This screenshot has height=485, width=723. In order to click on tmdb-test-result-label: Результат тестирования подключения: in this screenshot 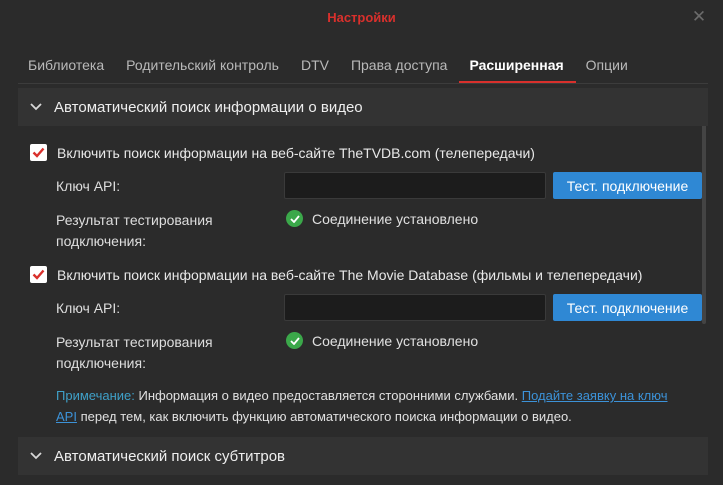, I will do `click(134, 352)`.